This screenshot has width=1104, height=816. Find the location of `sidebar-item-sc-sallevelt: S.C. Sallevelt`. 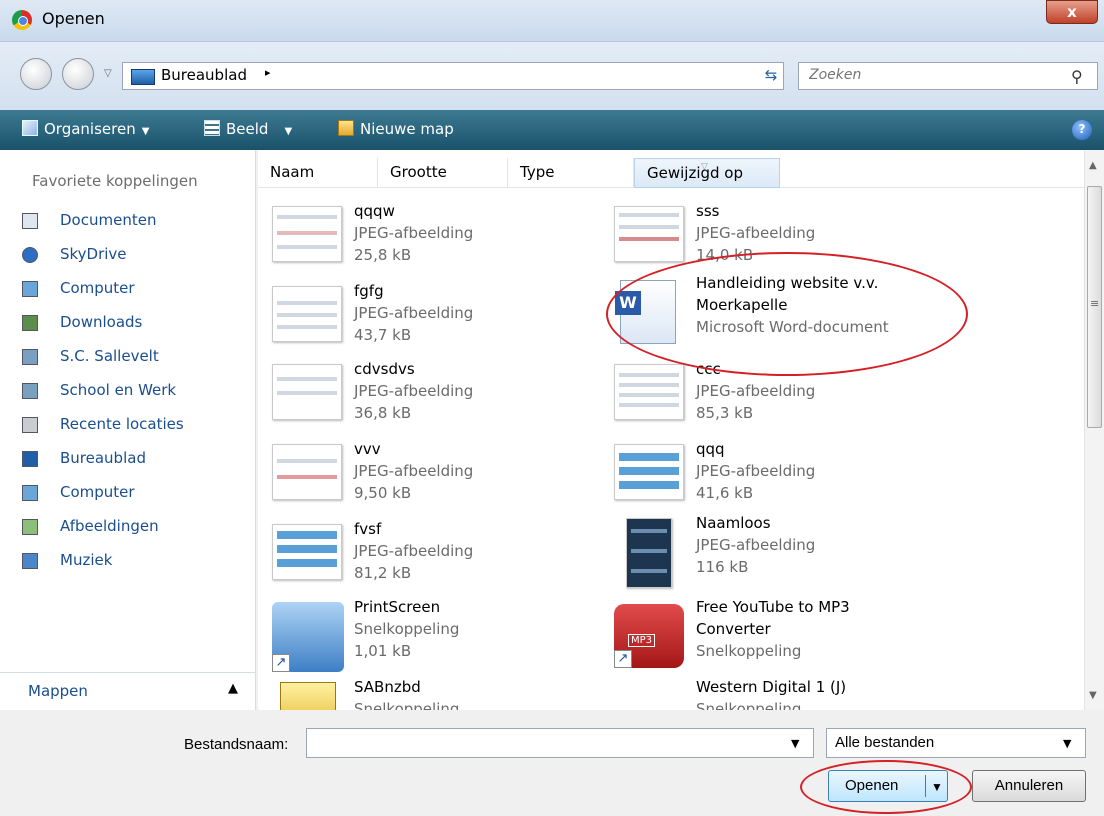

sidebar-item-sc-sallevelt: S.C. Sallevelt is located at coordinates (135, 359).